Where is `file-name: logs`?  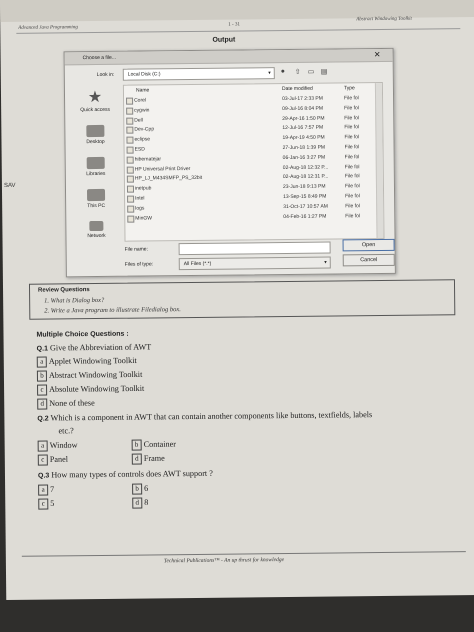
file-name: logs is located at coordinates (140, 208).